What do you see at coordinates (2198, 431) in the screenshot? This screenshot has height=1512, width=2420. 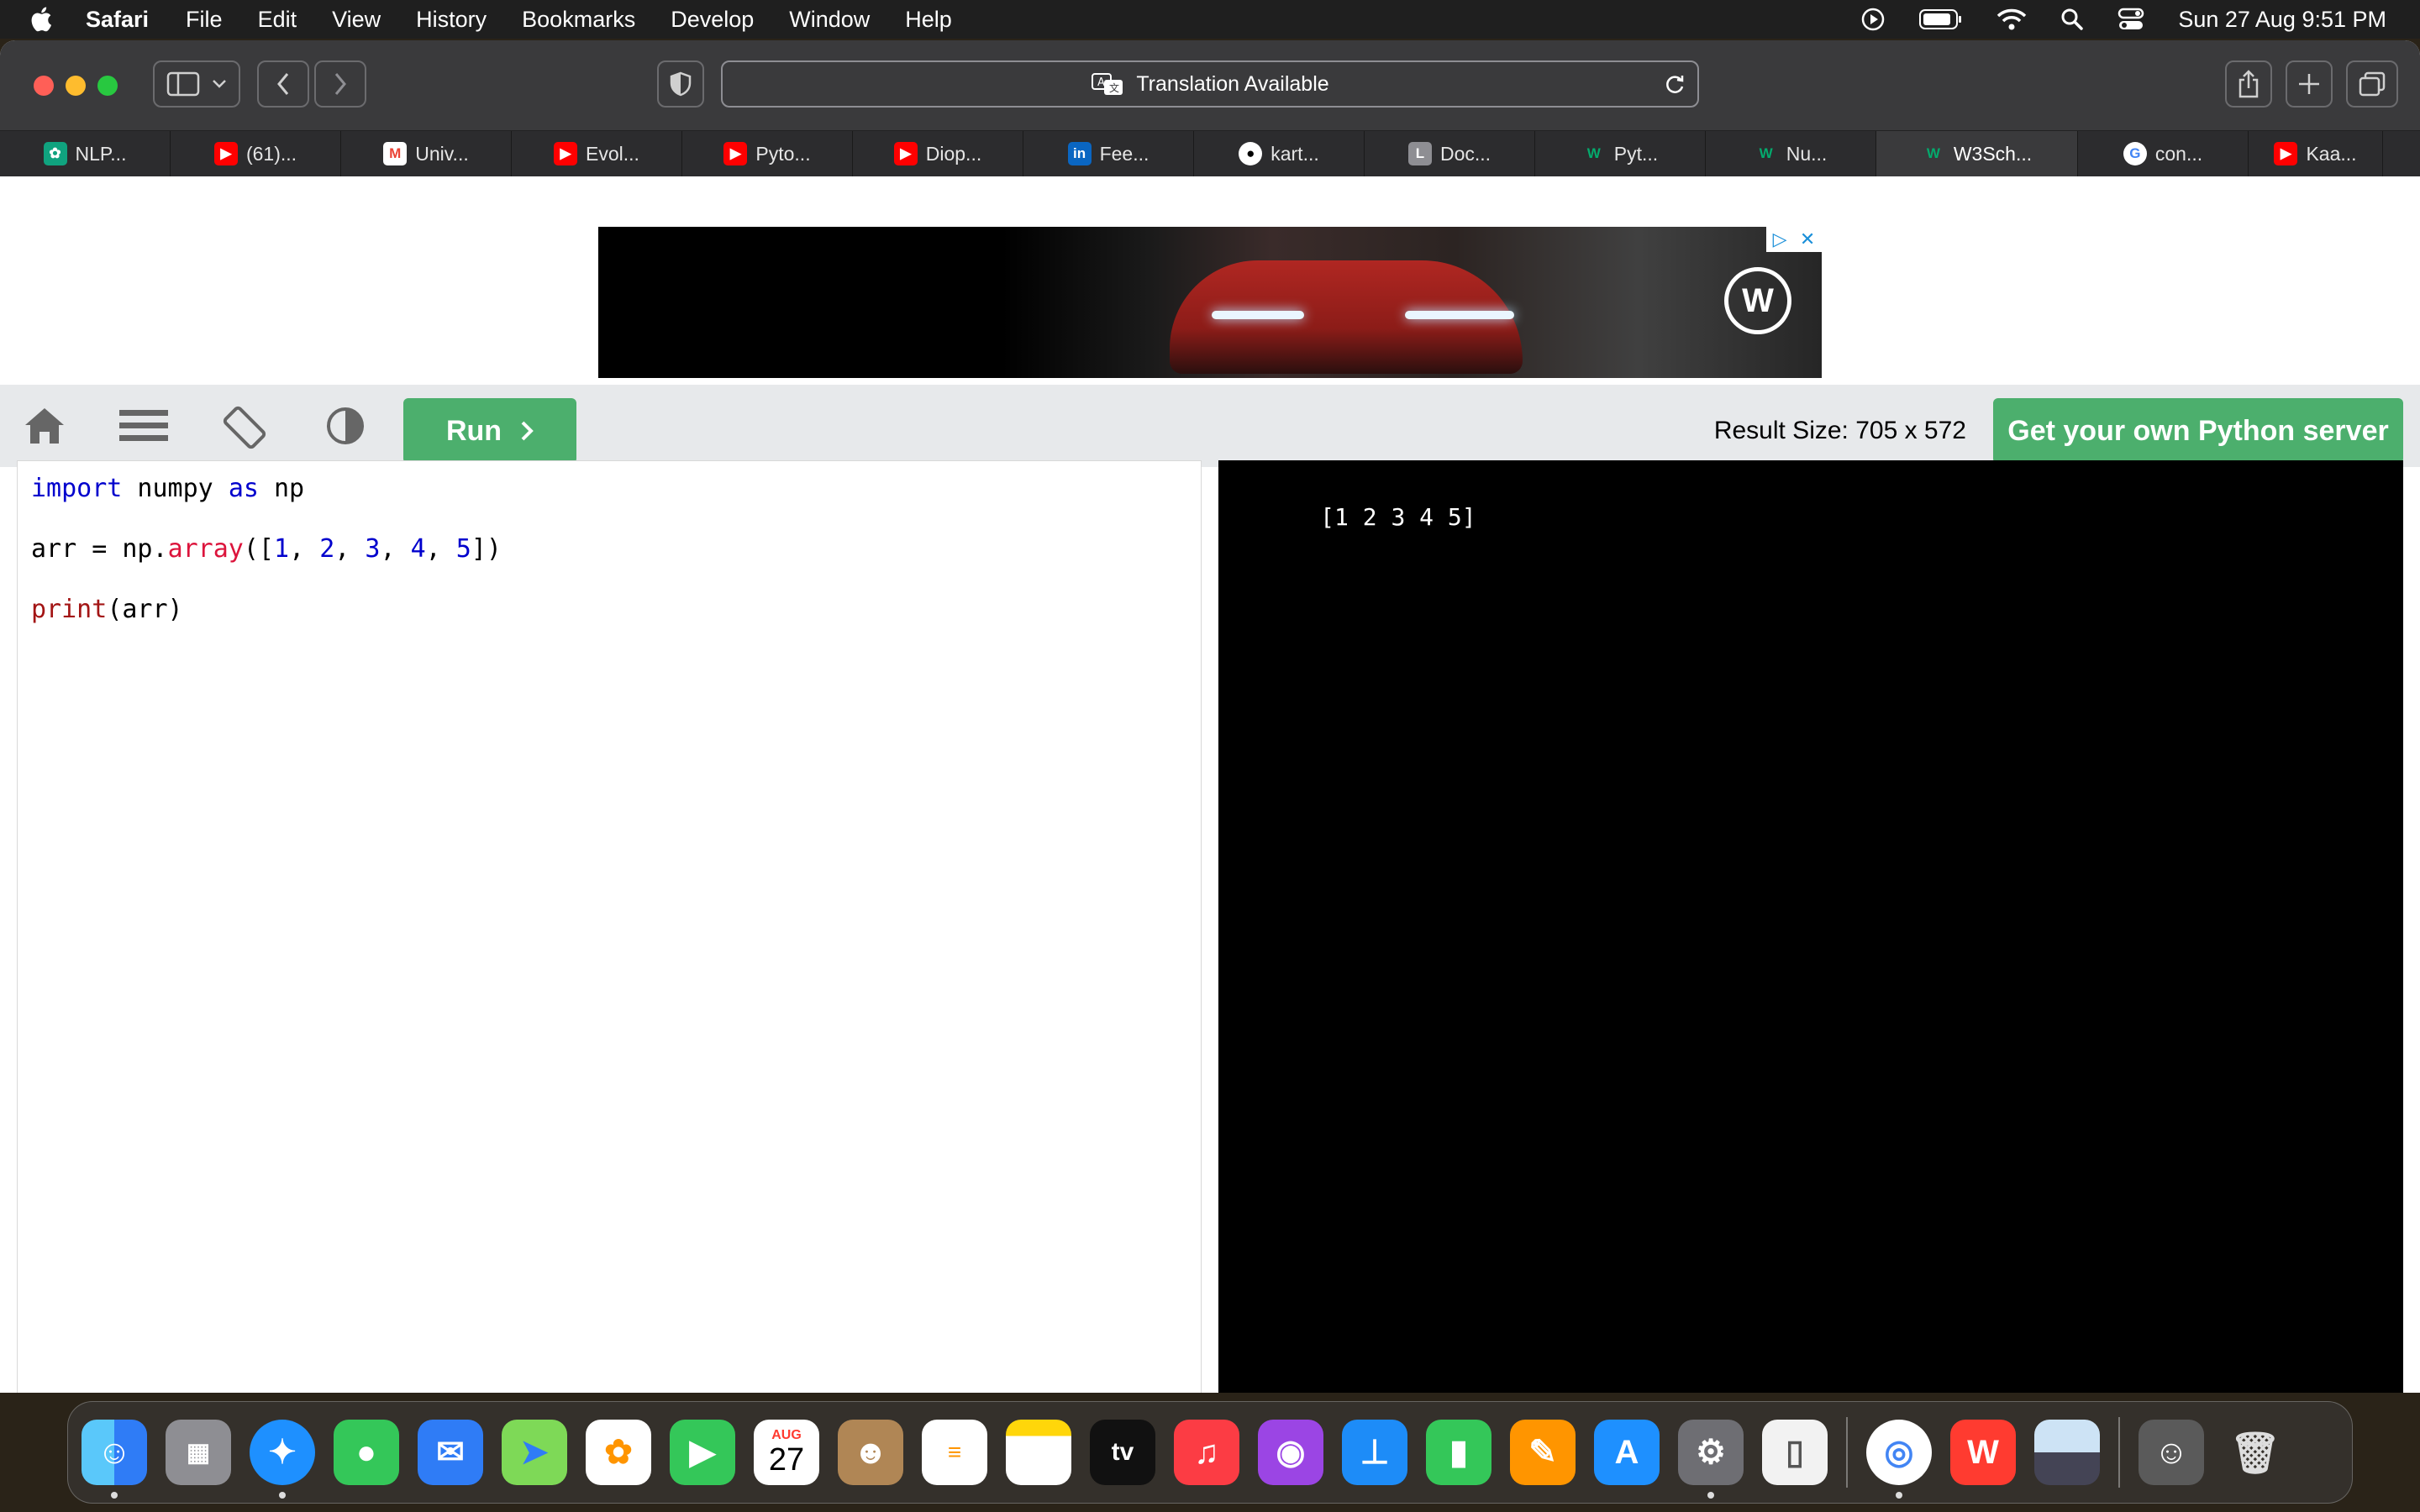 I see `get-own-server-button: Get your own Python server` at bounding box center [2198, 431].